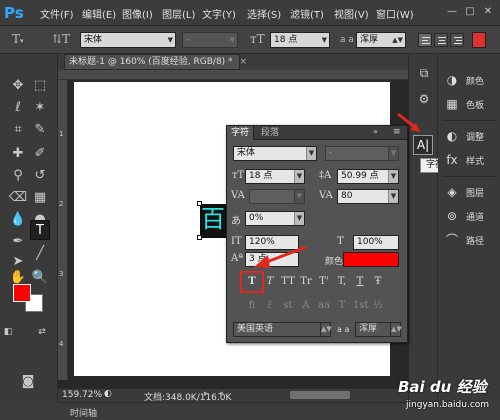  Describe the element at coordinates (61, 39) in the screenshot. I see `orientation-toggle-icon: ⇅T` at that location.